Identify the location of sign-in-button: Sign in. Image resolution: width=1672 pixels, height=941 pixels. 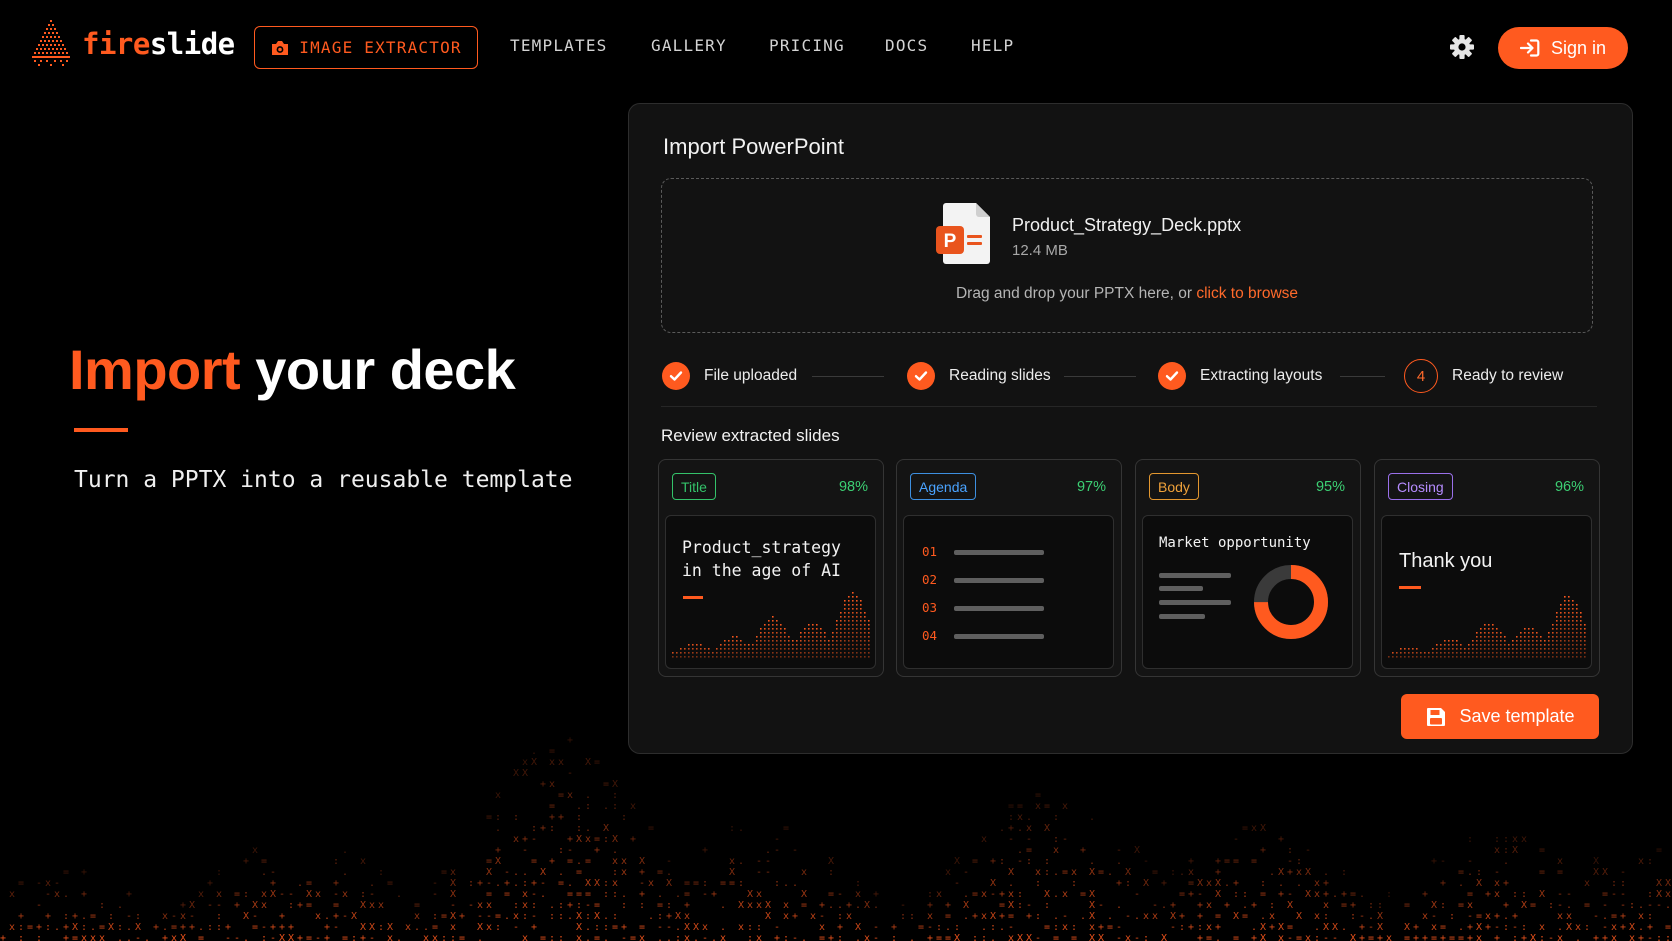
(1563, 48).